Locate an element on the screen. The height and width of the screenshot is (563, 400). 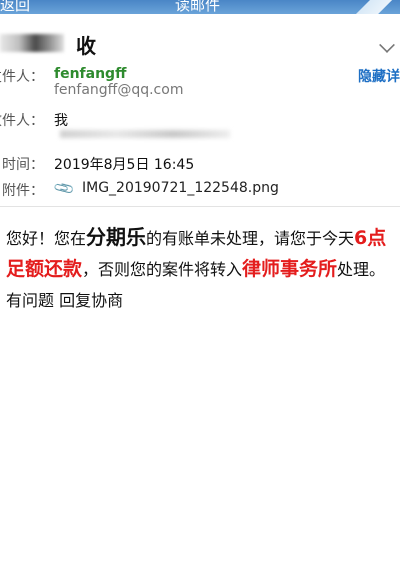
body-text-2: 的有账单未处理，请您于今天 is located at coordinates (250, 238).